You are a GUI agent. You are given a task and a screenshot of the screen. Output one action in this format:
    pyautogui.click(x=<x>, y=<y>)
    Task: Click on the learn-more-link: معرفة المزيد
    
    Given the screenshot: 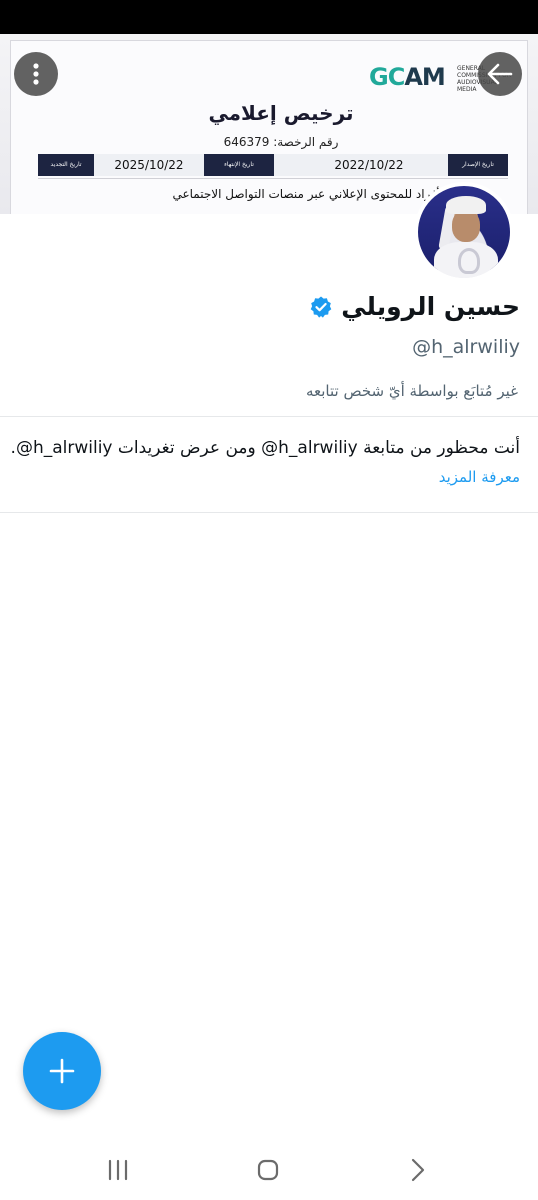 What is the action you would take?
    pyautogui.click(x=479, y=477)
    